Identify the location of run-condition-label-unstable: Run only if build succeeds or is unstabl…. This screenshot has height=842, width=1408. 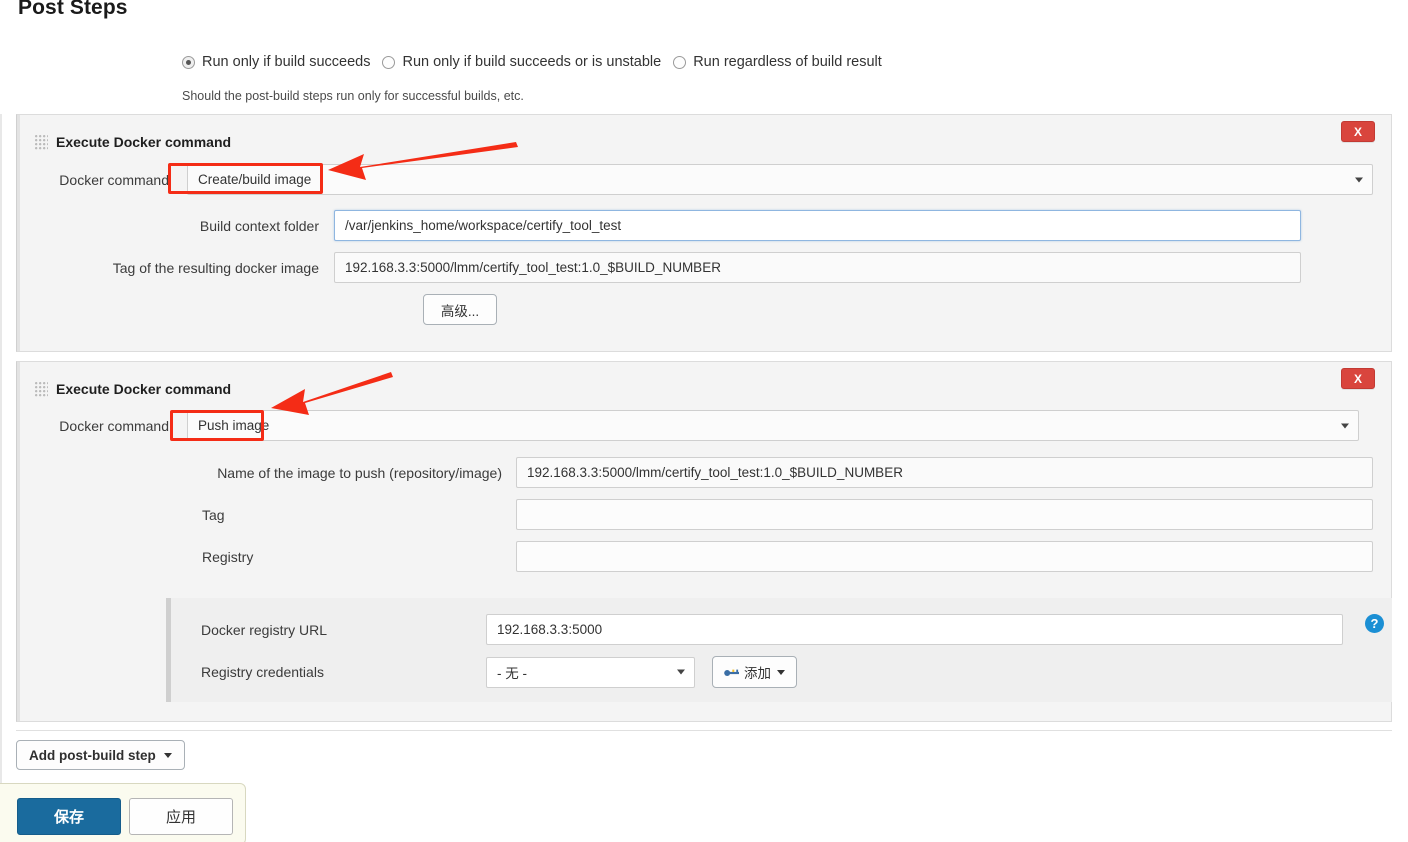
(532, 62).